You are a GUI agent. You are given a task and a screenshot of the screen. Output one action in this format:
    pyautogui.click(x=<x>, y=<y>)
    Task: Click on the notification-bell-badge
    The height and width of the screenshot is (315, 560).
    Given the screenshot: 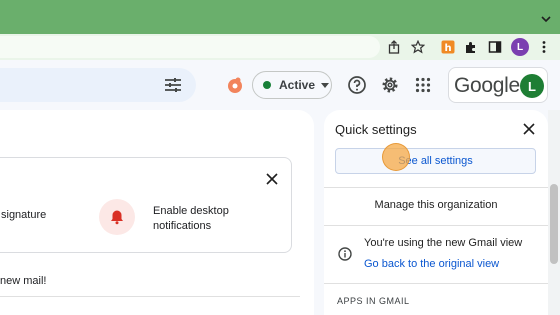 What is the action you would take?
    pyautogui.click(x=117, y=217)
    